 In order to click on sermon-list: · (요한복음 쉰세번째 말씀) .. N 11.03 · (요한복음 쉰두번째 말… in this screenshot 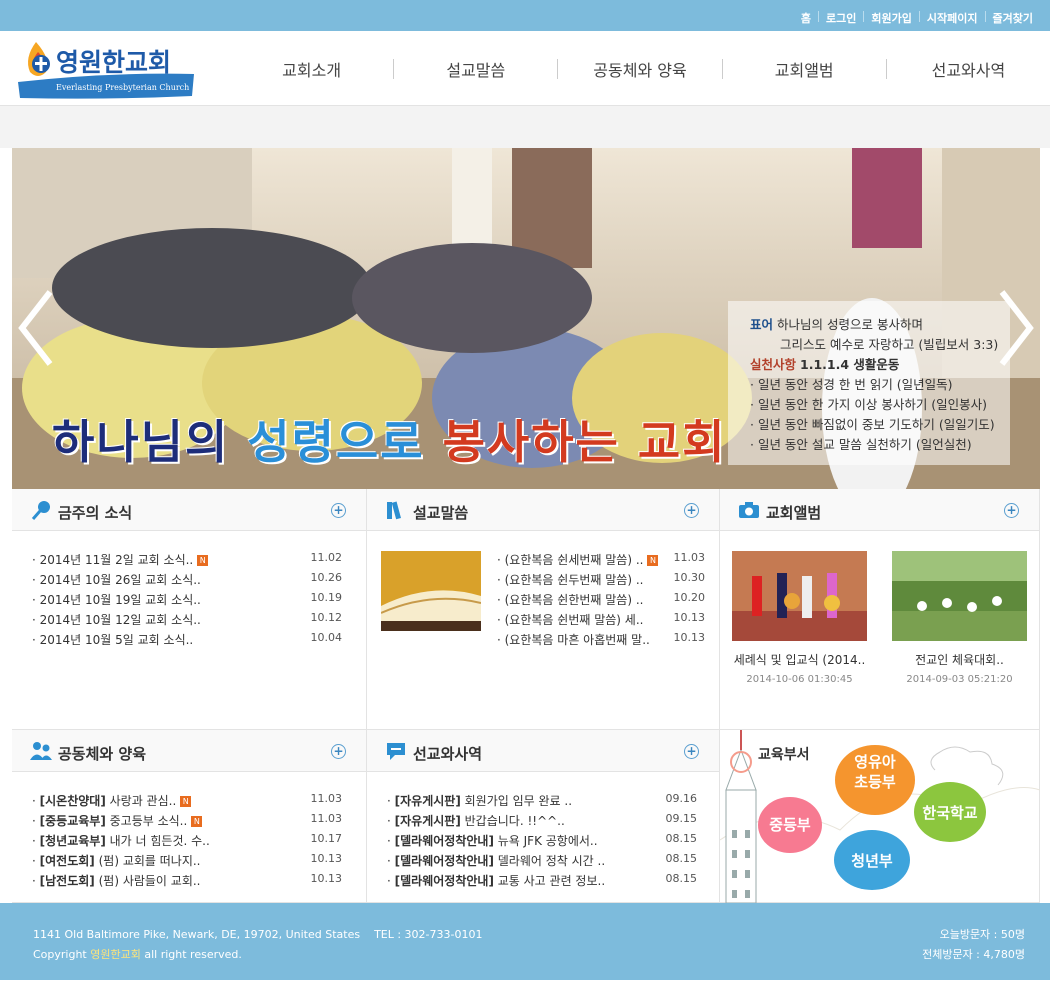, I will do `click(601, 601)`.